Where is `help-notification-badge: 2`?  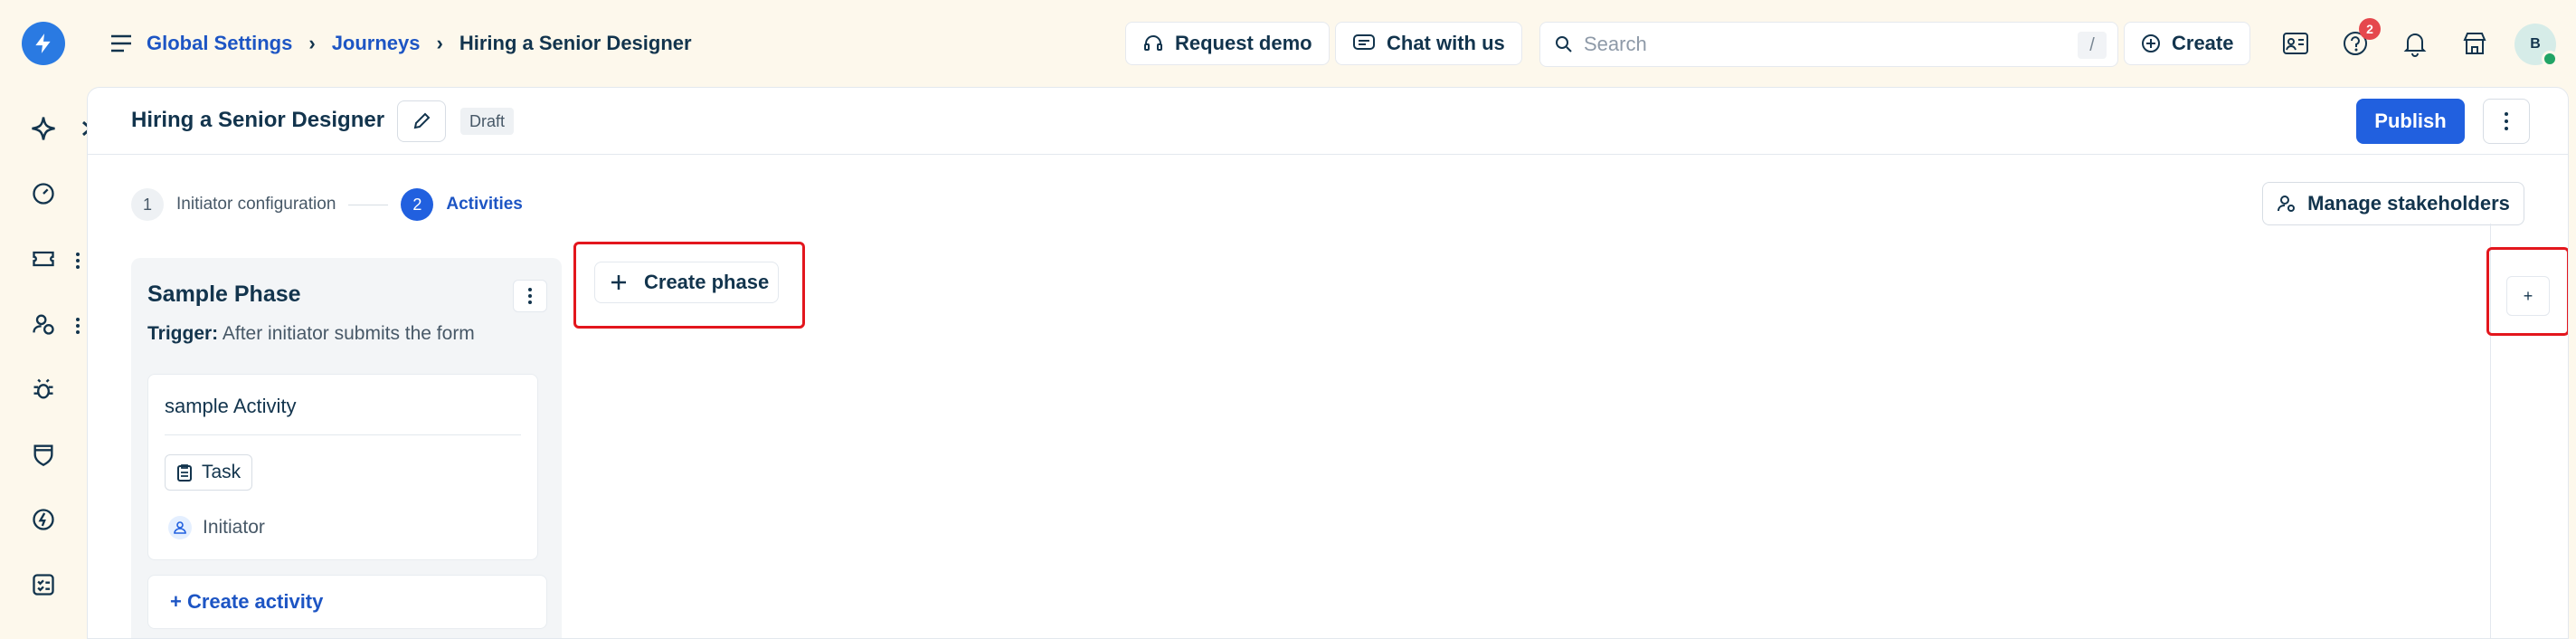
help-notification-badge: 2 is located at coordinates (2370, 29).